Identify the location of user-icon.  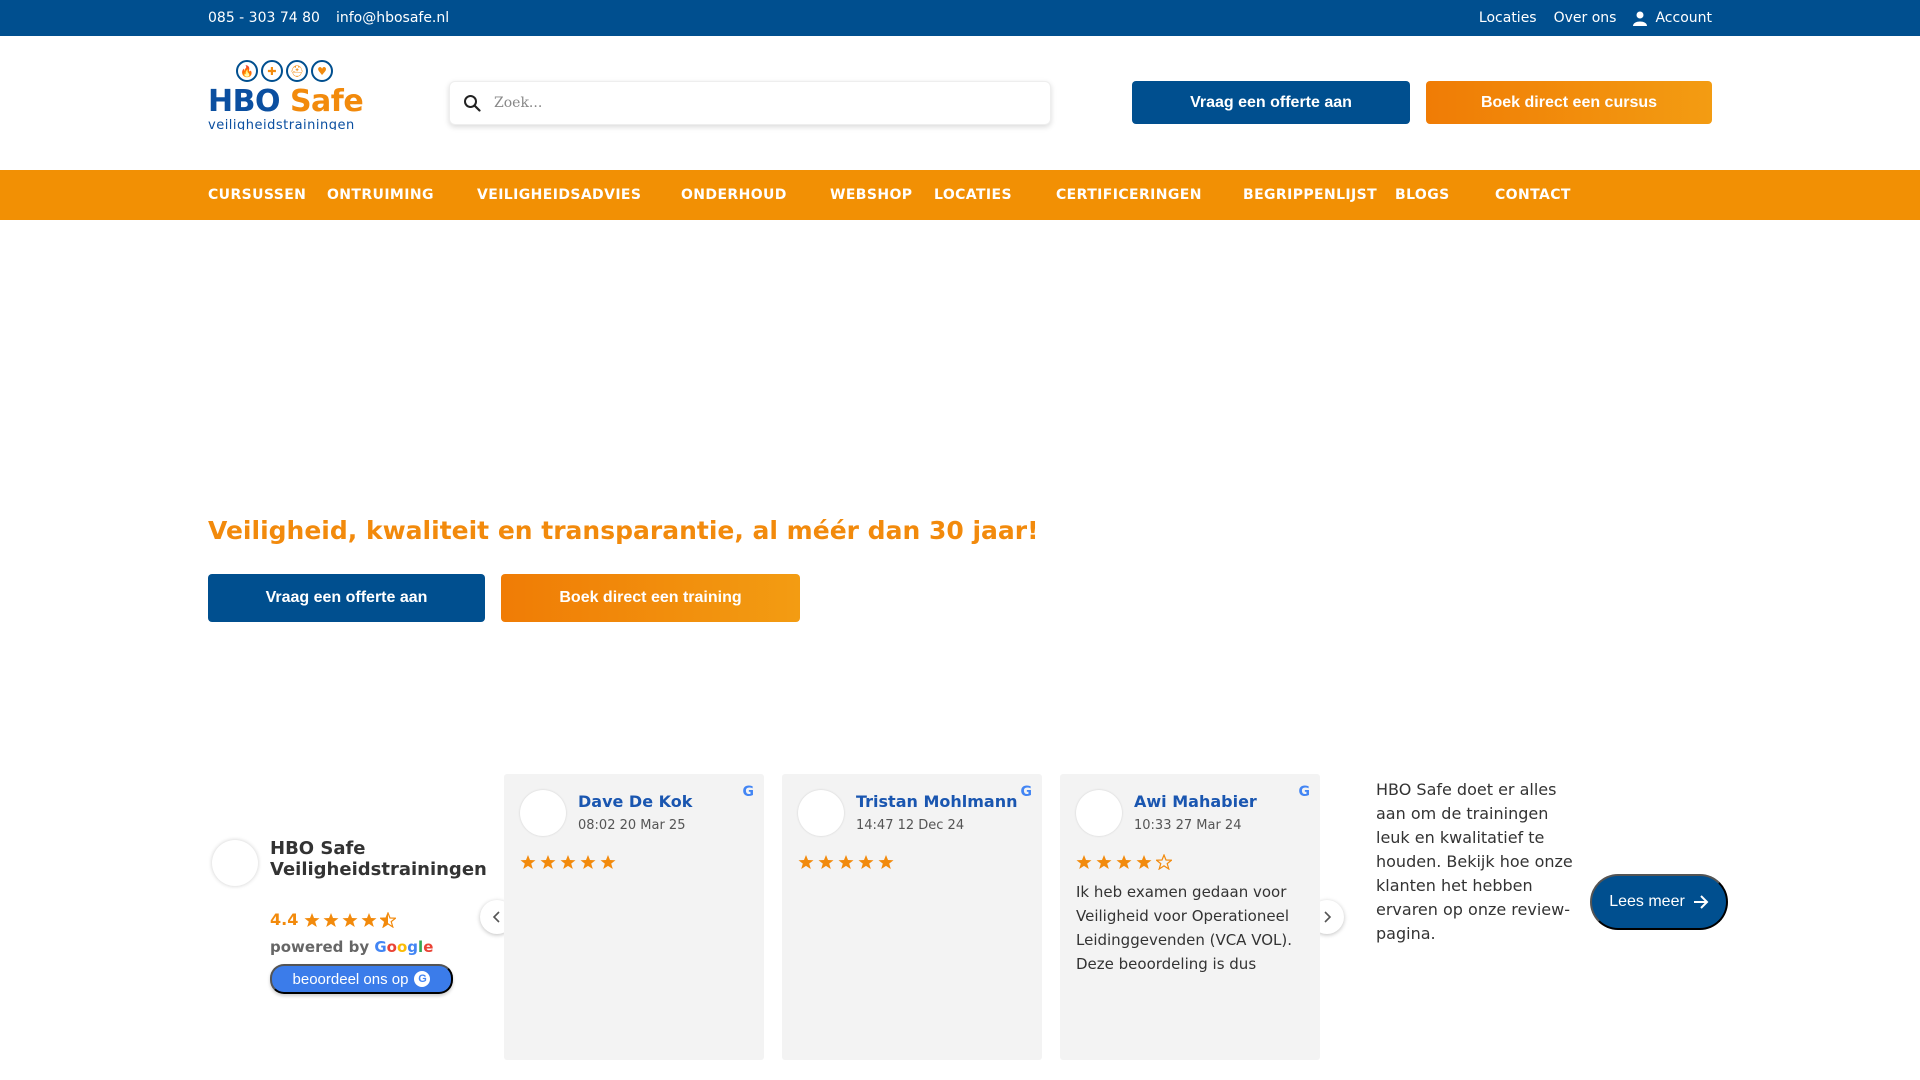
(1640, 18).